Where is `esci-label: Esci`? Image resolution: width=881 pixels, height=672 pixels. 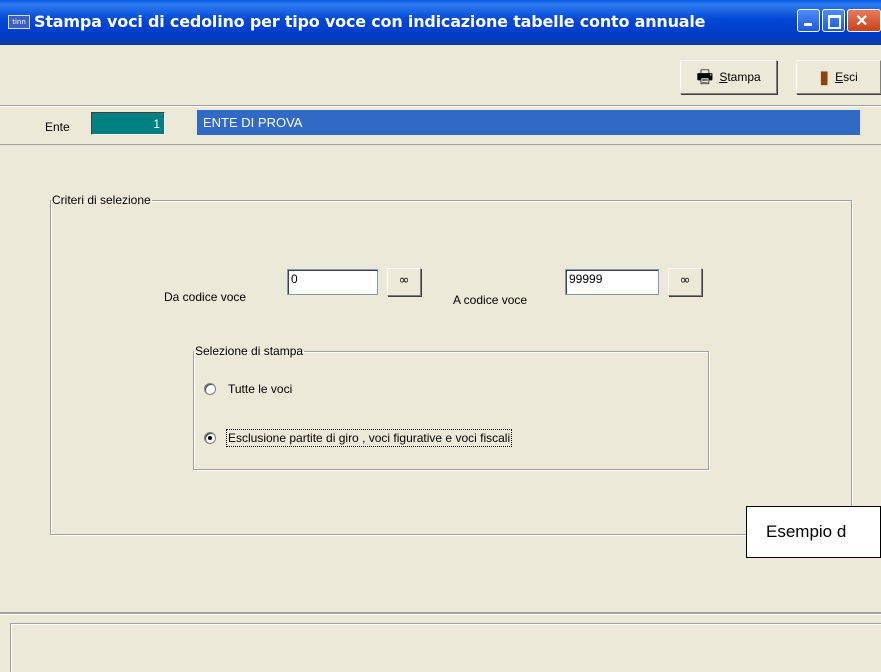 esci-label: Esci is located at coordinates (846, 77).